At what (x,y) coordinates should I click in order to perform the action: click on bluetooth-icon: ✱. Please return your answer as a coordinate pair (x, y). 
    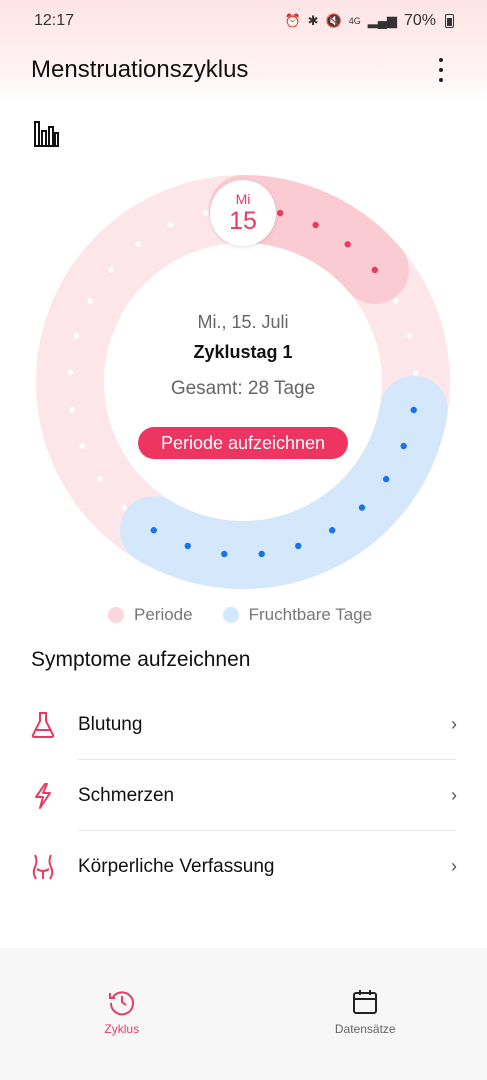
    Looking at the image, I should click on (313, 20).